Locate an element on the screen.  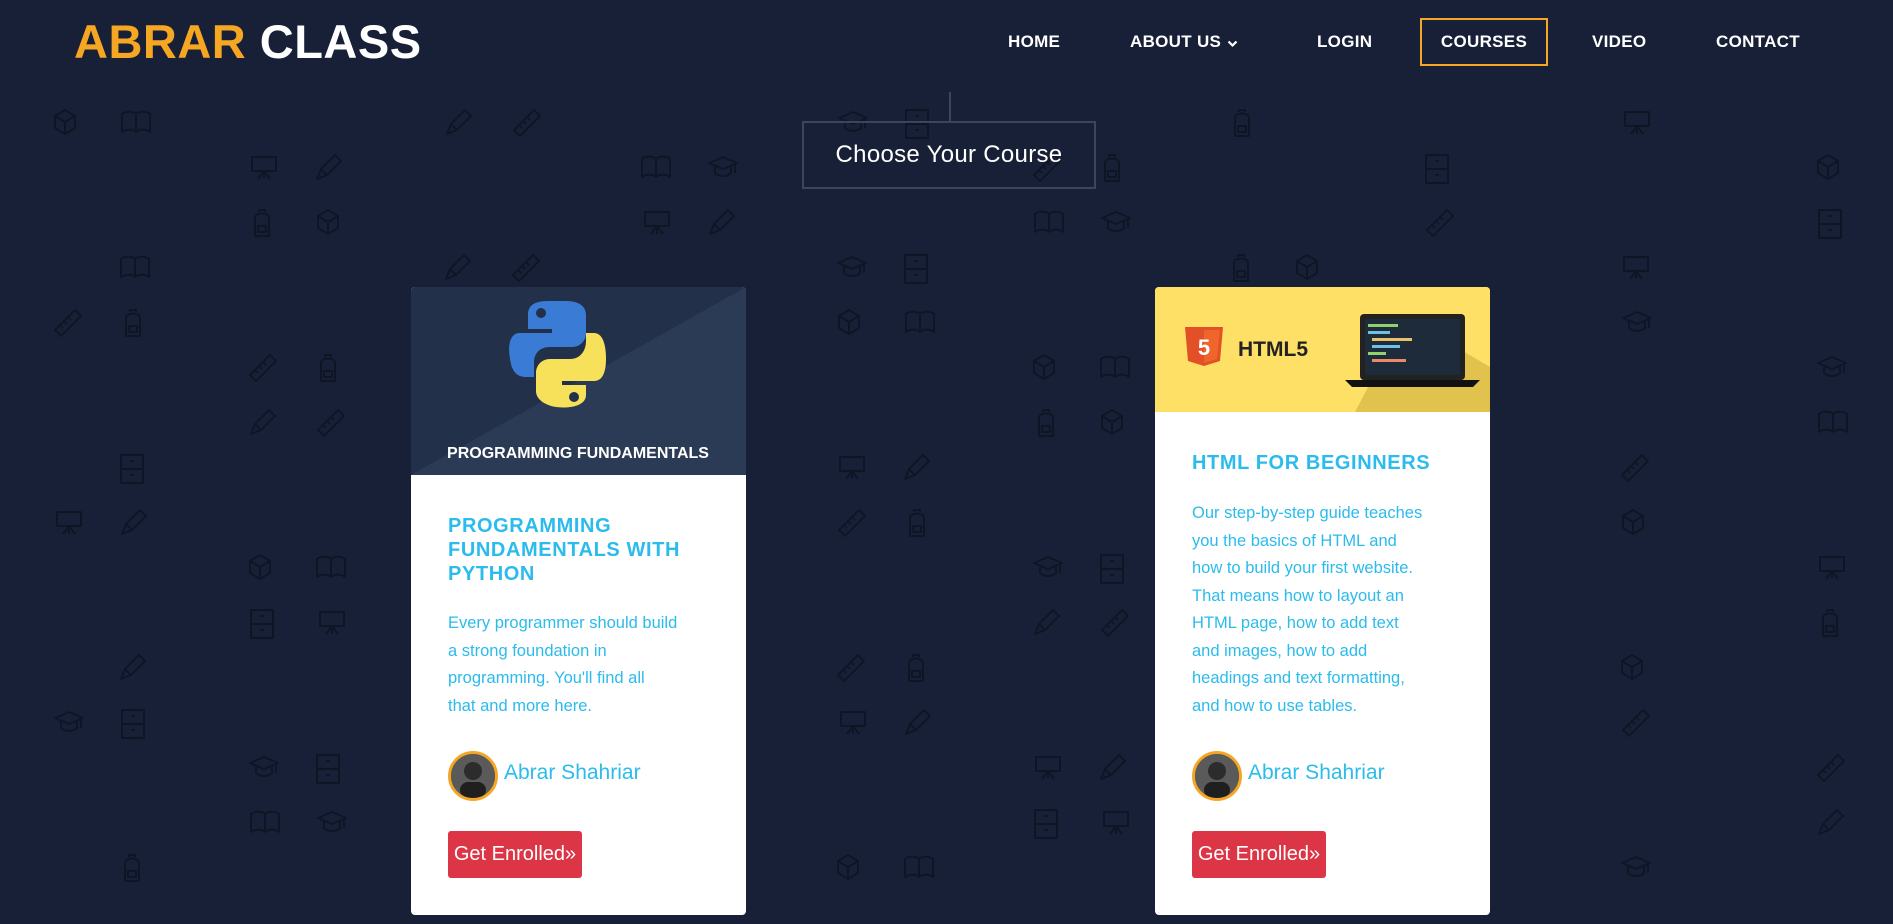
brand-logo-part1: ABRAR is located at coordinates (160, 41).